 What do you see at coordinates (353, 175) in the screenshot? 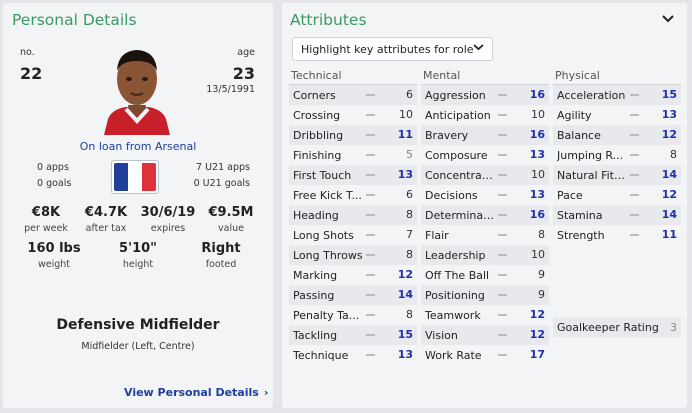
I see `attribute-row: First Touch 13` at bounding box center [353, 175].